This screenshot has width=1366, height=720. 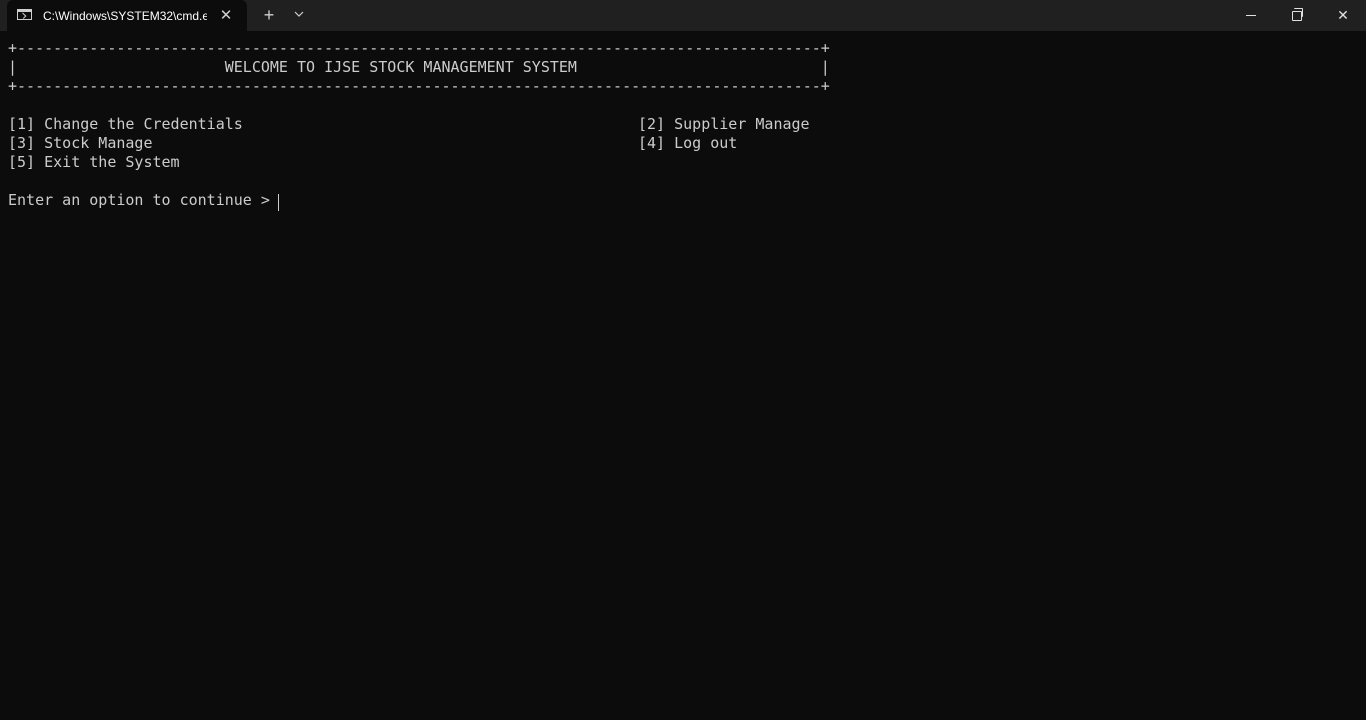 I want to click on menu-option-1: [1] Change the Credentials, so click(x=125, y=124).